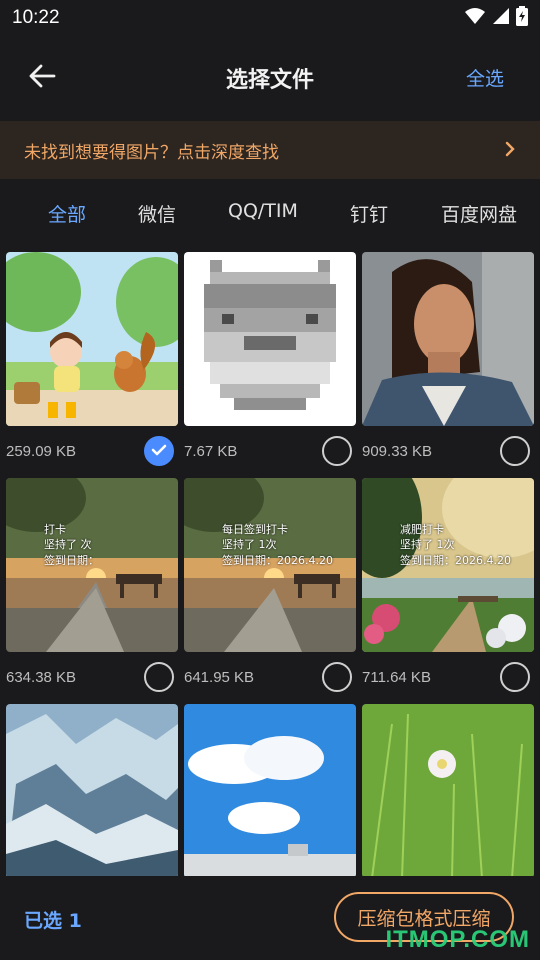 This screenshot has width=540, height=960. I want to click on overlay-line: 签到日期：, so click(71, 560).